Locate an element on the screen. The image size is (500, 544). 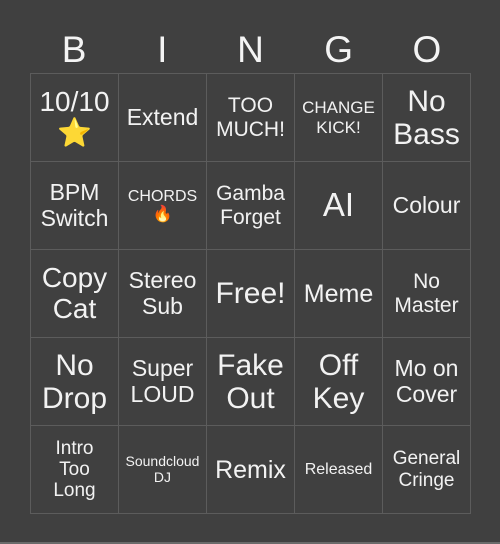
bingo-cell: Off Key is located at coordinates (339, 382).